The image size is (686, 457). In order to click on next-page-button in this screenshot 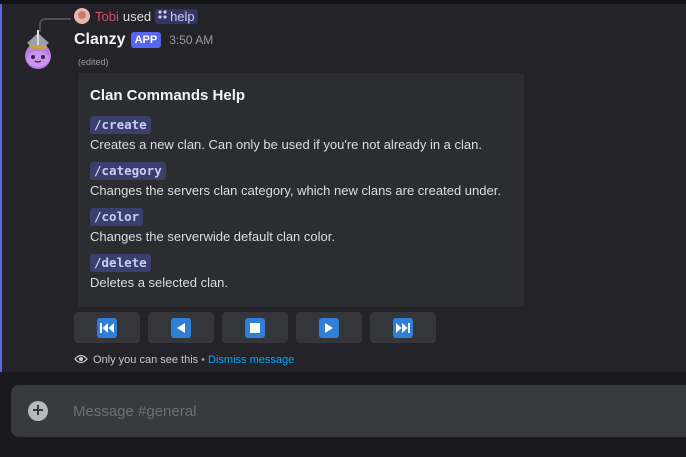, I will do `click(329, 327)`.